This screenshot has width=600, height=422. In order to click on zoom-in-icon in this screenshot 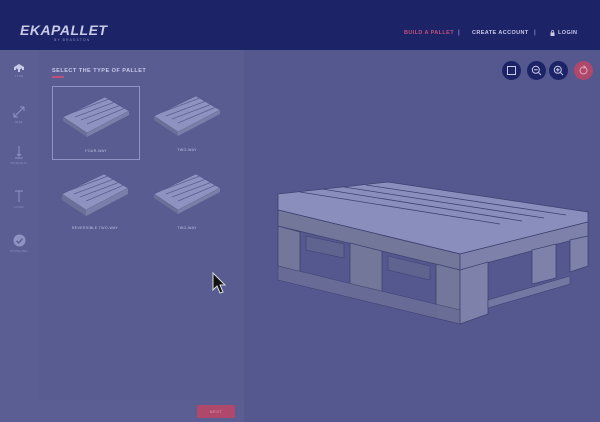, I will do `click(558, 70)`.